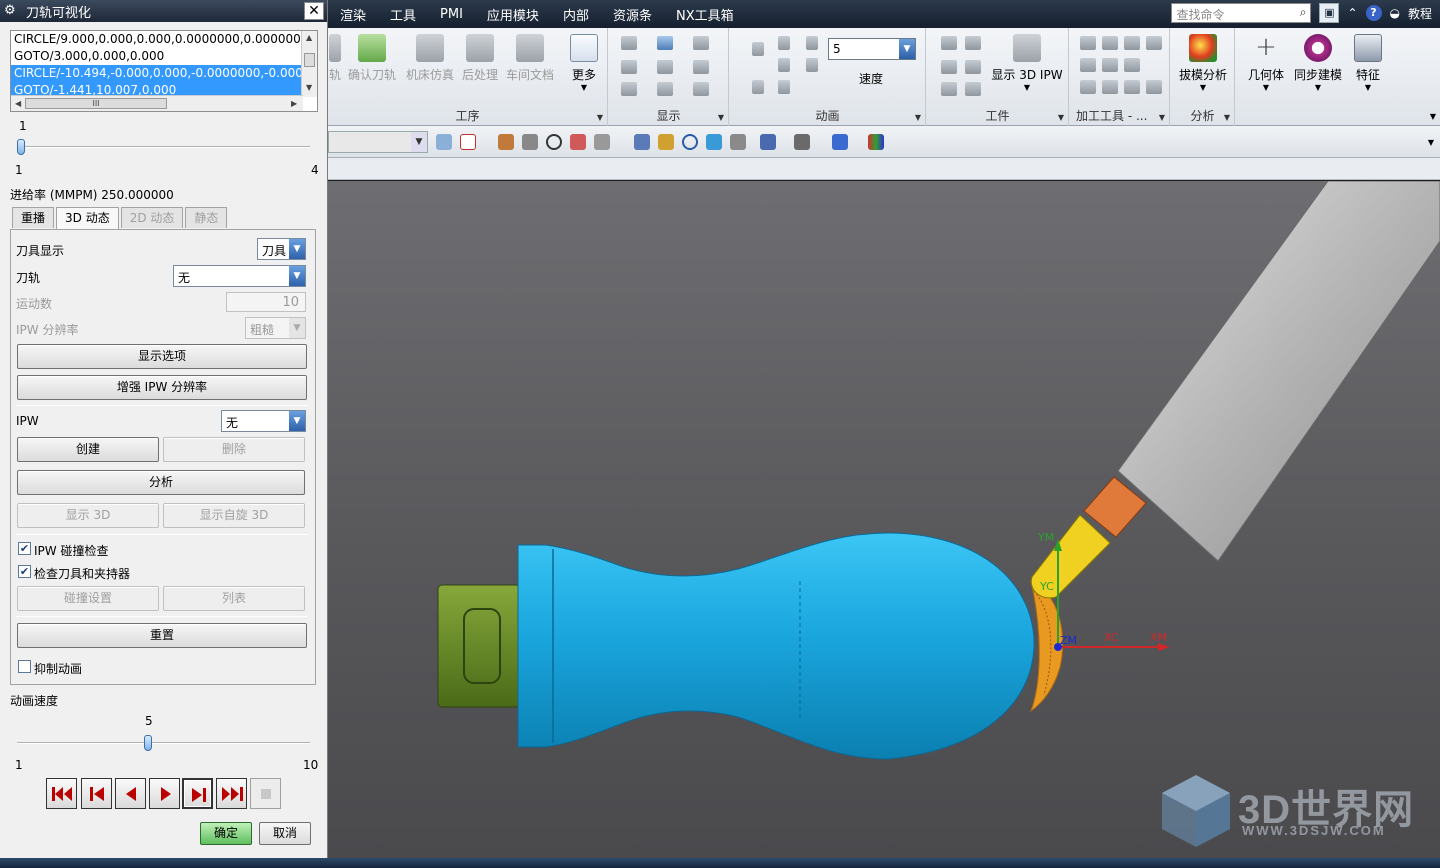  Describe the element at coordinates (403, 14) in the screenshot. I see `menu-item-tools: 工具` at that location.